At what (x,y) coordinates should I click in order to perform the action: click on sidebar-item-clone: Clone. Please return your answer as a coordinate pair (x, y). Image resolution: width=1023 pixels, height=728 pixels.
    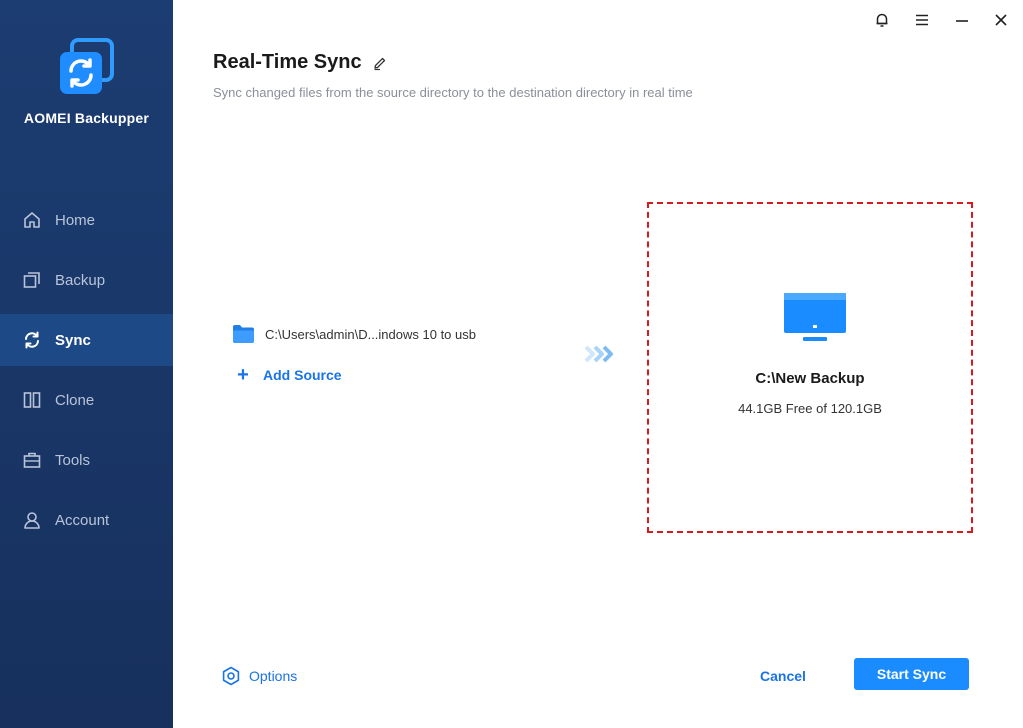
    Looking at the image, I should click on (86, 400).